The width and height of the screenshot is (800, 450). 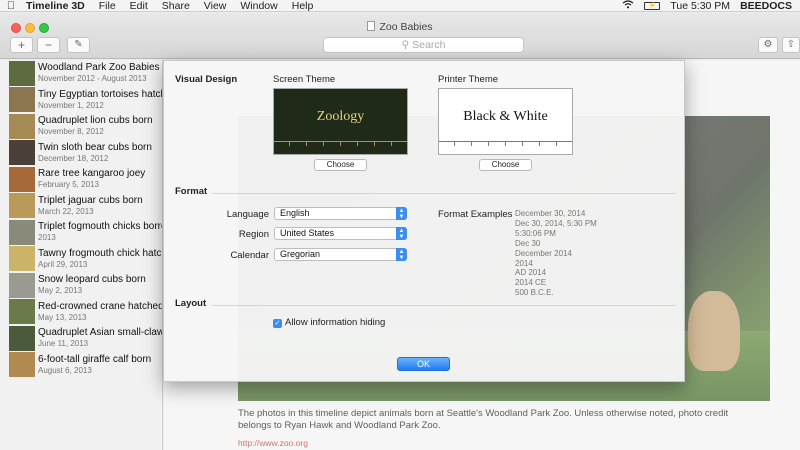 I want to click on event-title: Tiny Egyptian tortoises hatch, so click(x=100, y=94).